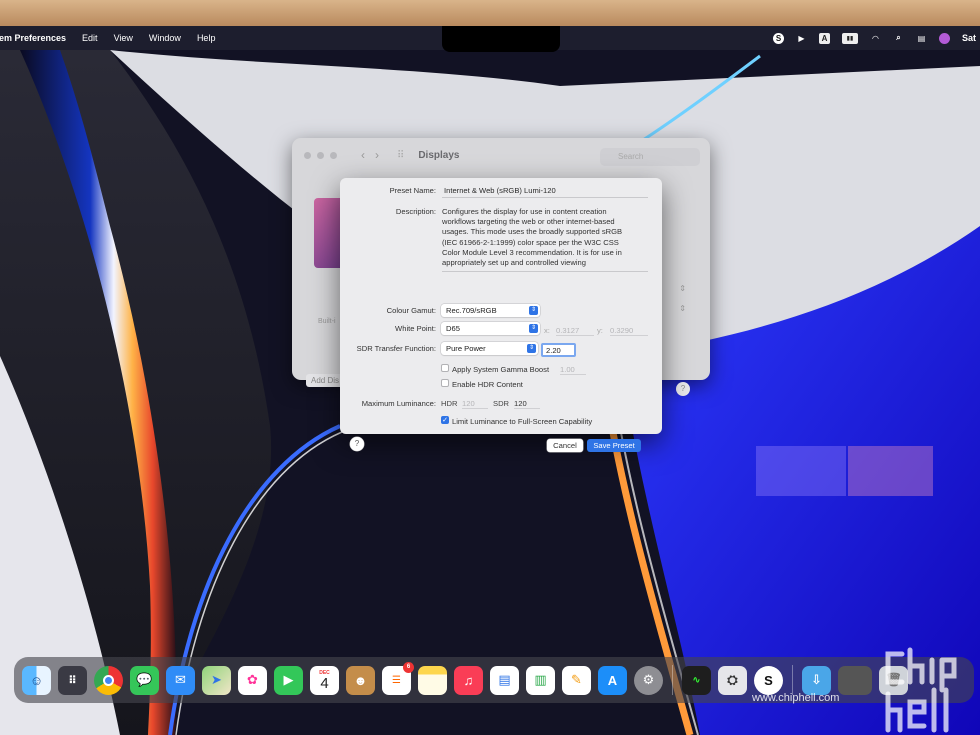 Image resolution: width=980 pixels, height=735 pixels. What do you see at coordinates (490, 13) in the screenshot?
I see `laptop-bezel` at bounding box center [490, 13].